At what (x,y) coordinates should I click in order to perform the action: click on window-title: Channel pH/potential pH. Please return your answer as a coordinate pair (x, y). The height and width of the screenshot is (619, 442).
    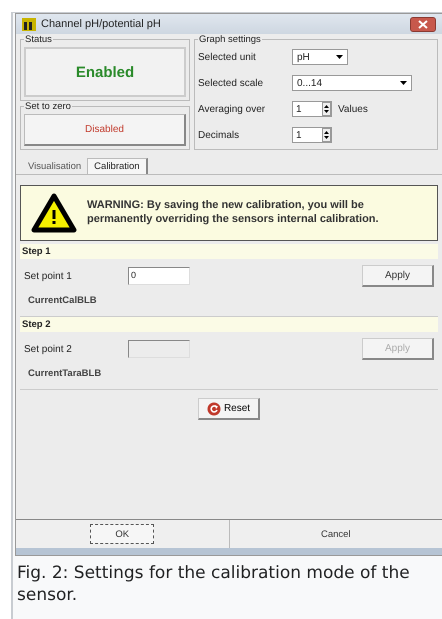
    Looking at the image, I should click on (101, 24).